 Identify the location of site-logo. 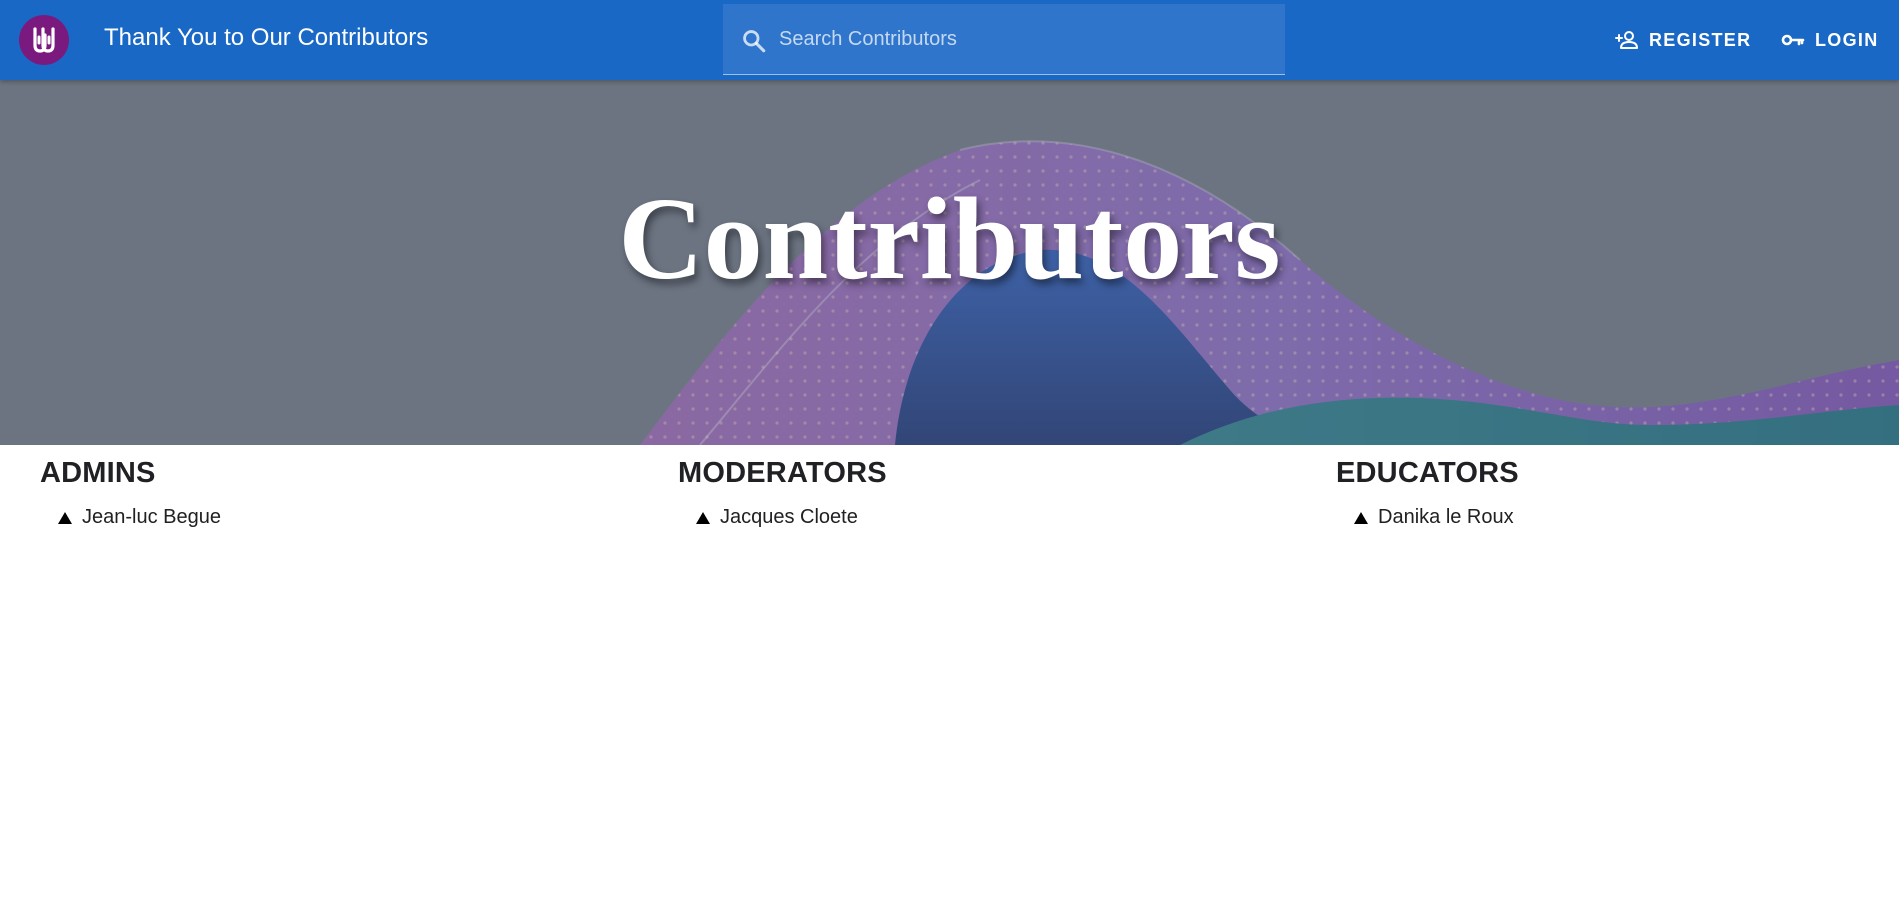
(44, 40).